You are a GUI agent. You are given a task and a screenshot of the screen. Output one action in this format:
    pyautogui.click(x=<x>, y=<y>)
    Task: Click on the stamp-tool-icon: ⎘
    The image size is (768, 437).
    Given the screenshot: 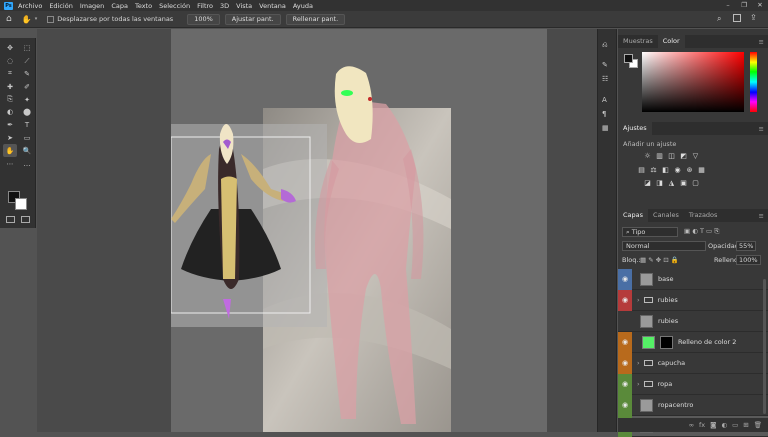 What is the action you would take?
    pyautogui.click(x=10, y=99)
    